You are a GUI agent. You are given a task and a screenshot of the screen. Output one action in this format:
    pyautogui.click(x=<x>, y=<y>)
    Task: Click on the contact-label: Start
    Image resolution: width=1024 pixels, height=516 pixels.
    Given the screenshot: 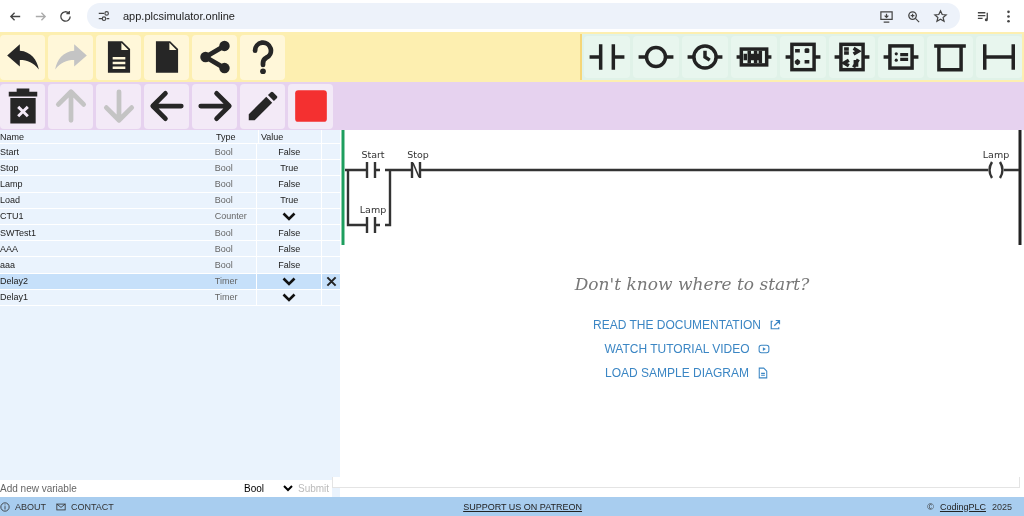 What is the action you would take?
    pyautogui.click(x=373, y=154)
    